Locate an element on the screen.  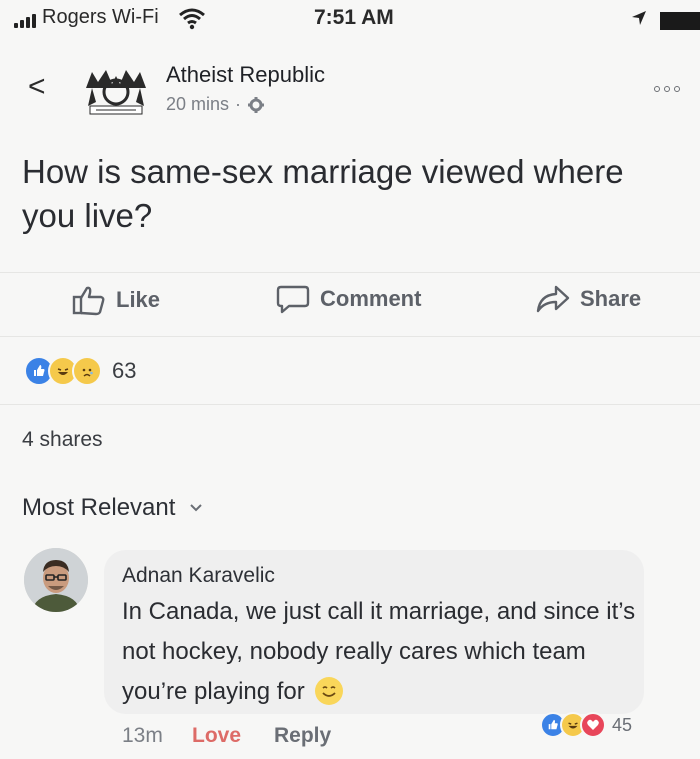
signal-icon is located at coordinates (25, 21).